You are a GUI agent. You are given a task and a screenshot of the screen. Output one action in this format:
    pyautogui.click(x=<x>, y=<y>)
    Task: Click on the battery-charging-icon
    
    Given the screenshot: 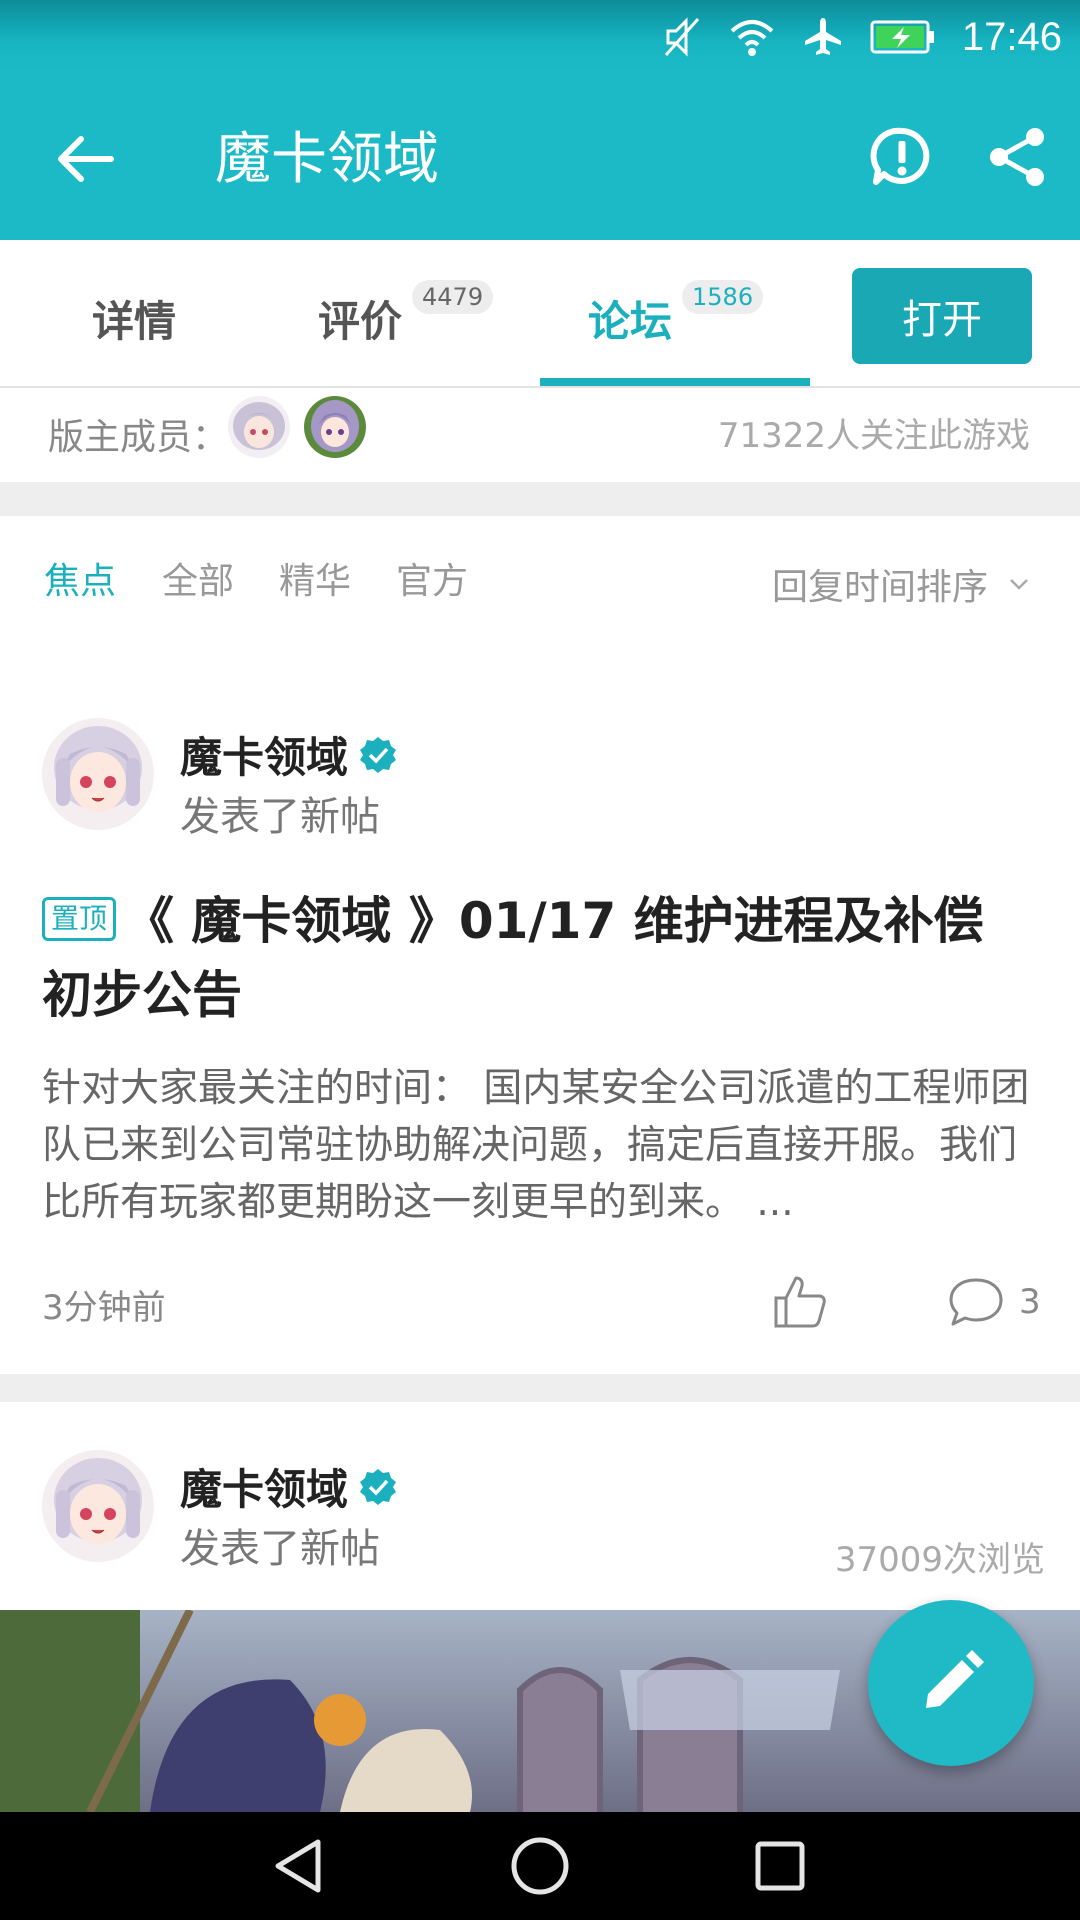 What is the action you would take?
    pyautogui.click(x=903, y=37)
    